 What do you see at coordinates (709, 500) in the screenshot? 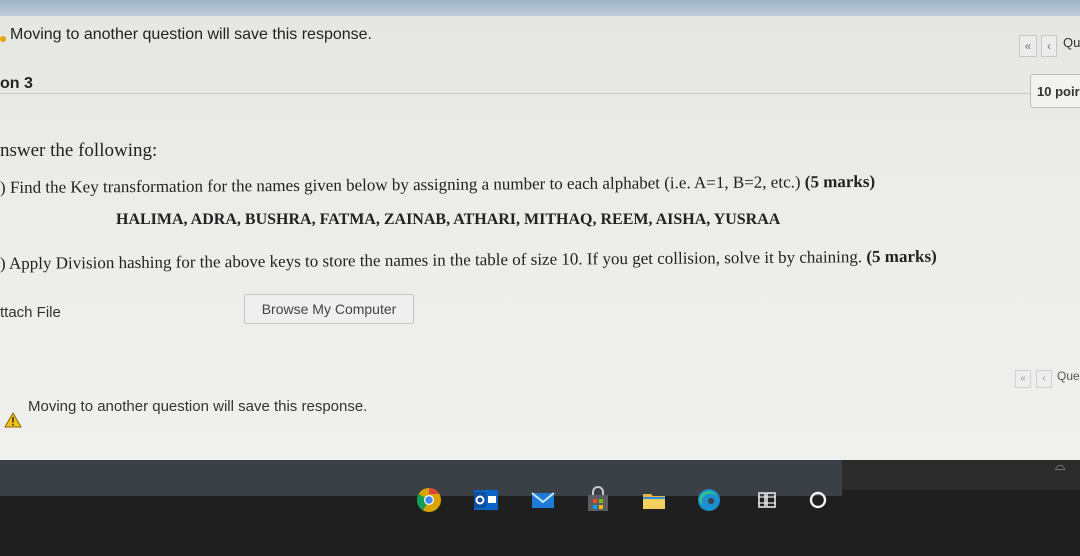
I see `edge-icon` at bounding box center [709, 500].